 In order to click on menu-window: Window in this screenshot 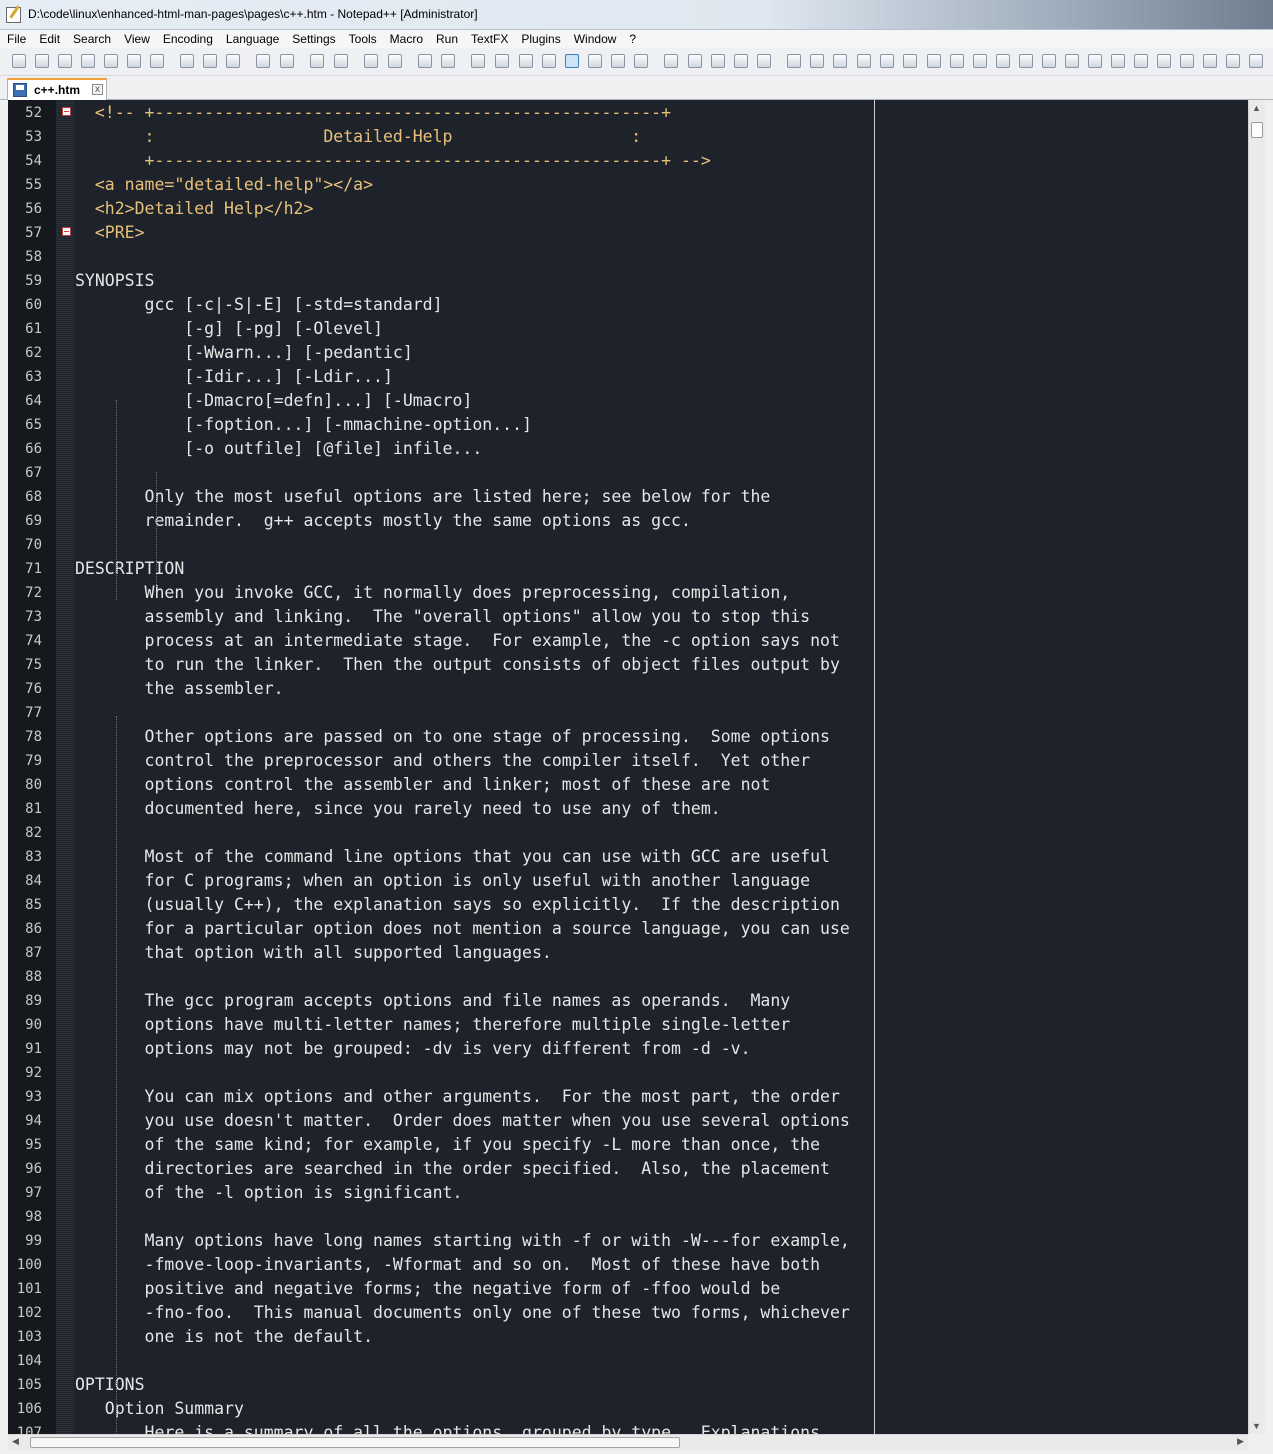, I will do `click(595, 39)`.